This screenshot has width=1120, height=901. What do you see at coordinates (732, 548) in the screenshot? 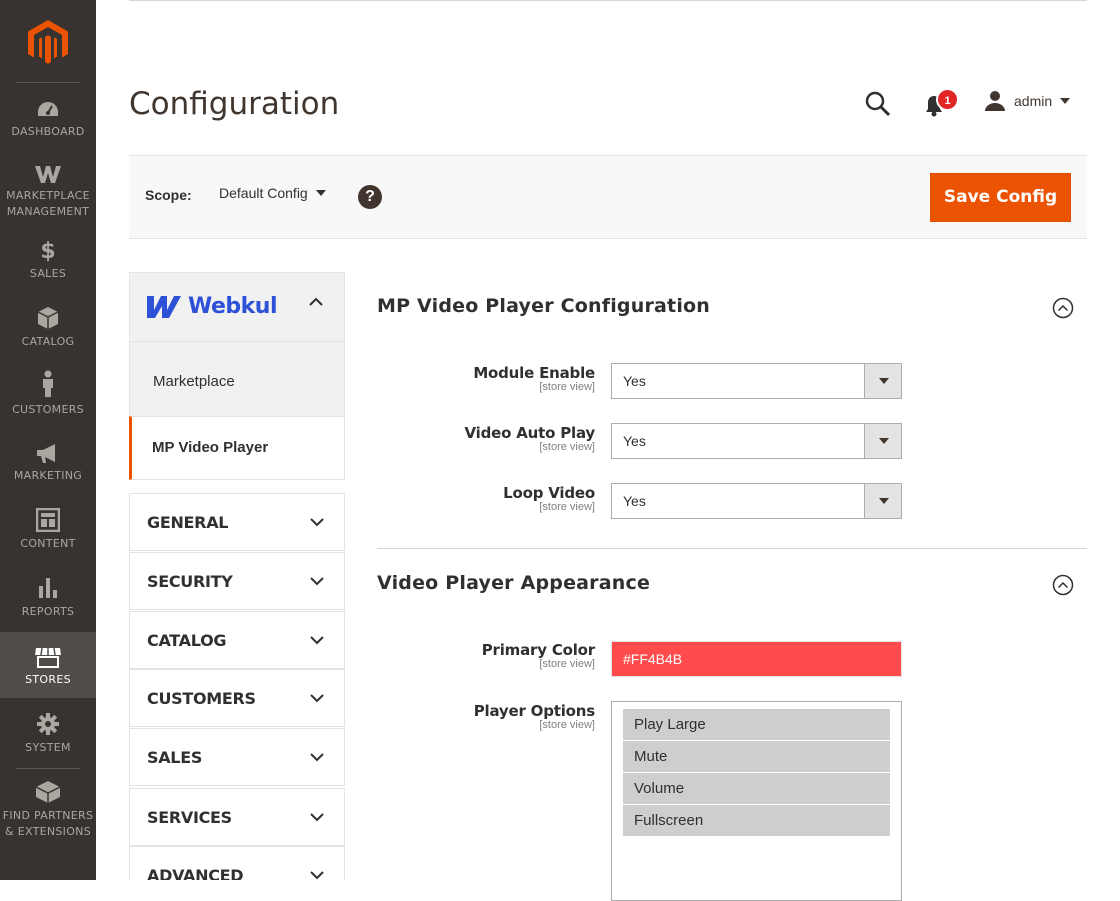
I see `section-divider` at bounding box center [732, 548].